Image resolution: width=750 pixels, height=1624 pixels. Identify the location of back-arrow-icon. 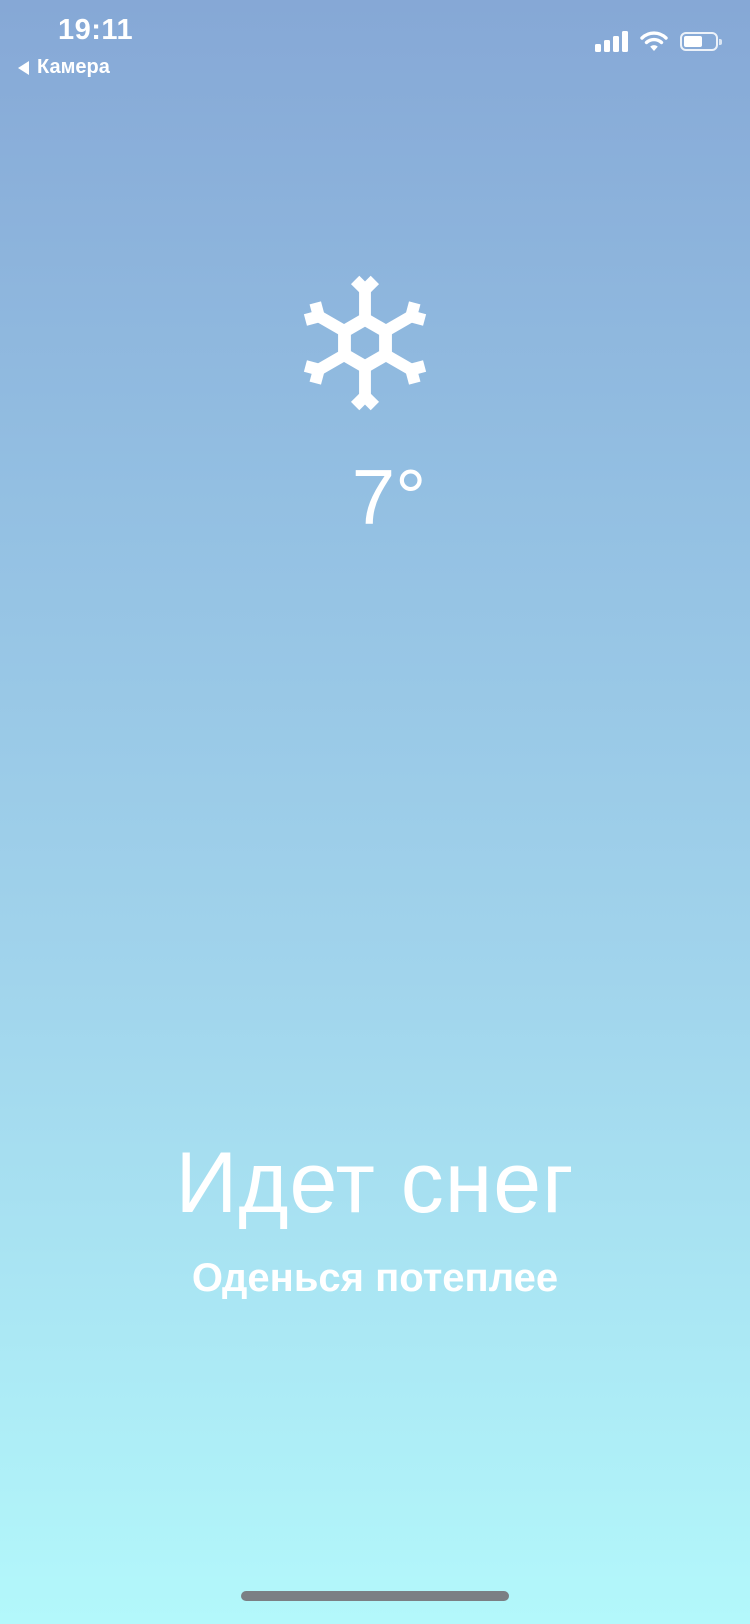
(23, 67).